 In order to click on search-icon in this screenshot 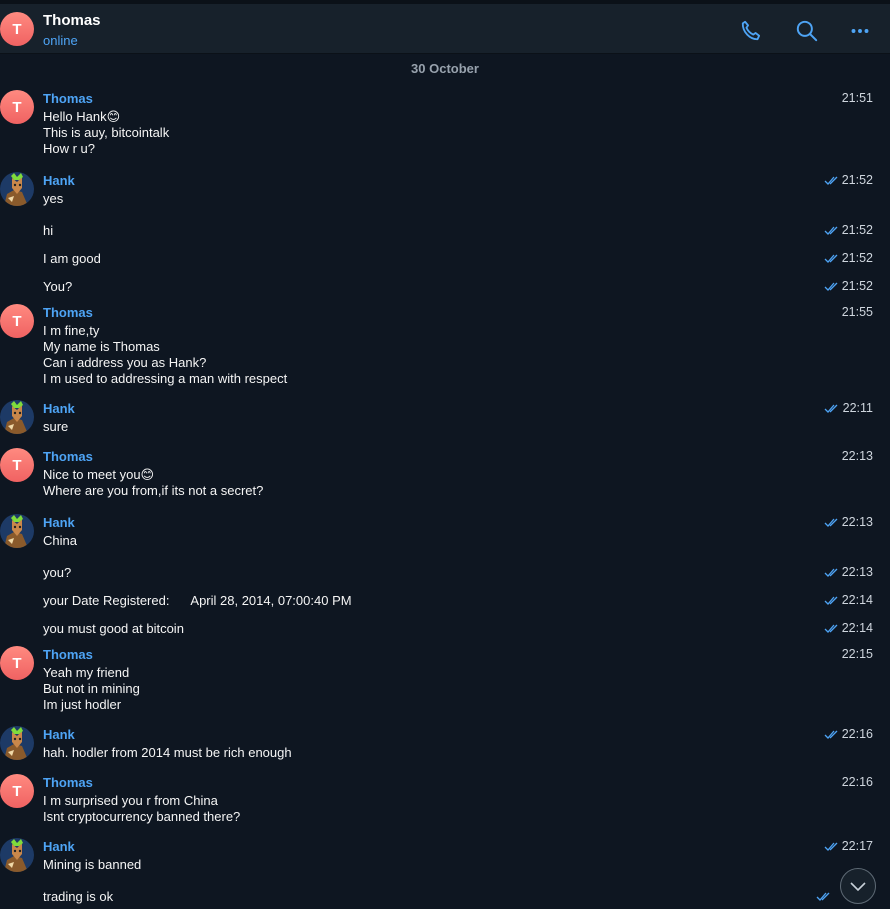, I will do `click(807, 31)`.